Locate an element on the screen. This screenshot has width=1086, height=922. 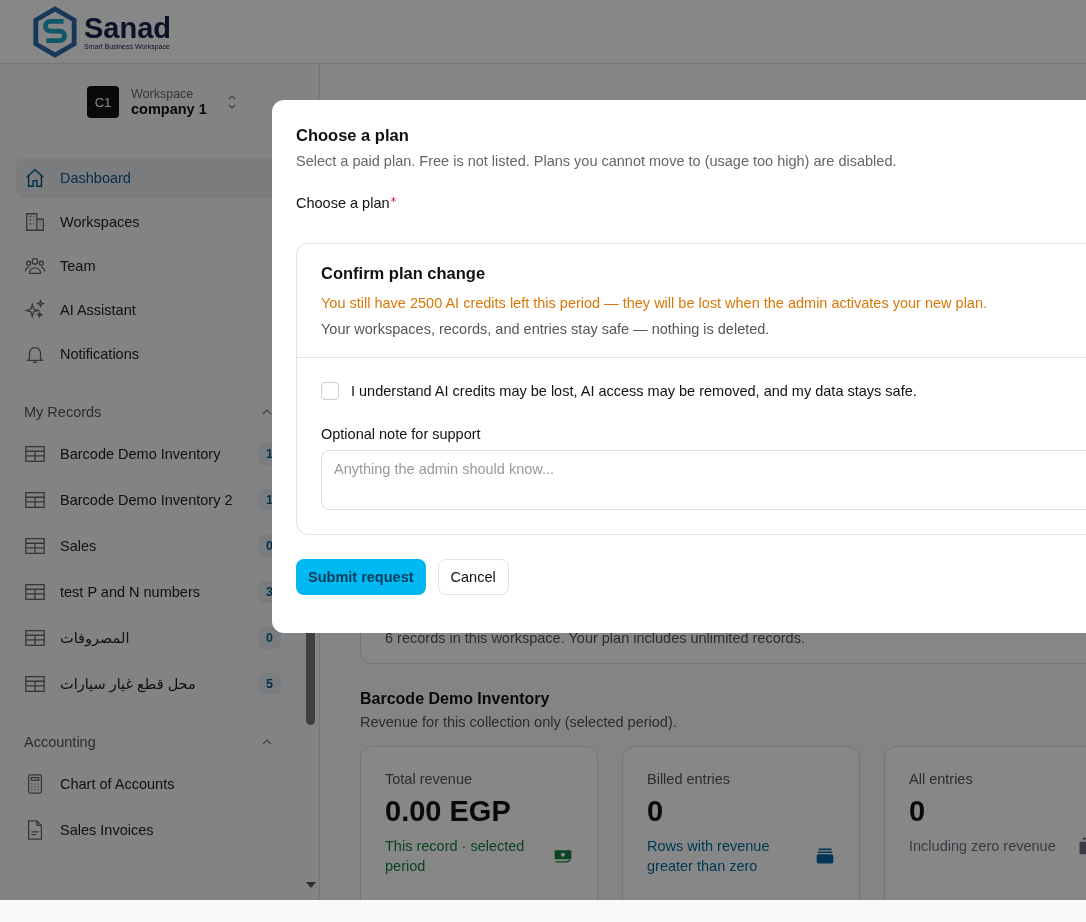
dialog-title: Choose a plan is located at coordinates (353, 135).